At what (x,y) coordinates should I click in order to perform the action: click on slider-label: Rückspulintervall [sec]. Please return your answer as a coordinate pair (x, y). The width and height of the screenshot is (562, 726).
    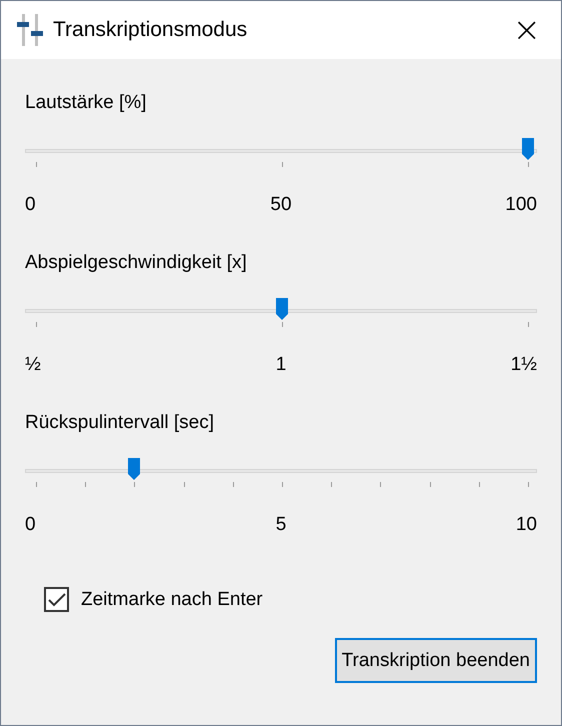
    Looking at the image, I should click on (120, 423).